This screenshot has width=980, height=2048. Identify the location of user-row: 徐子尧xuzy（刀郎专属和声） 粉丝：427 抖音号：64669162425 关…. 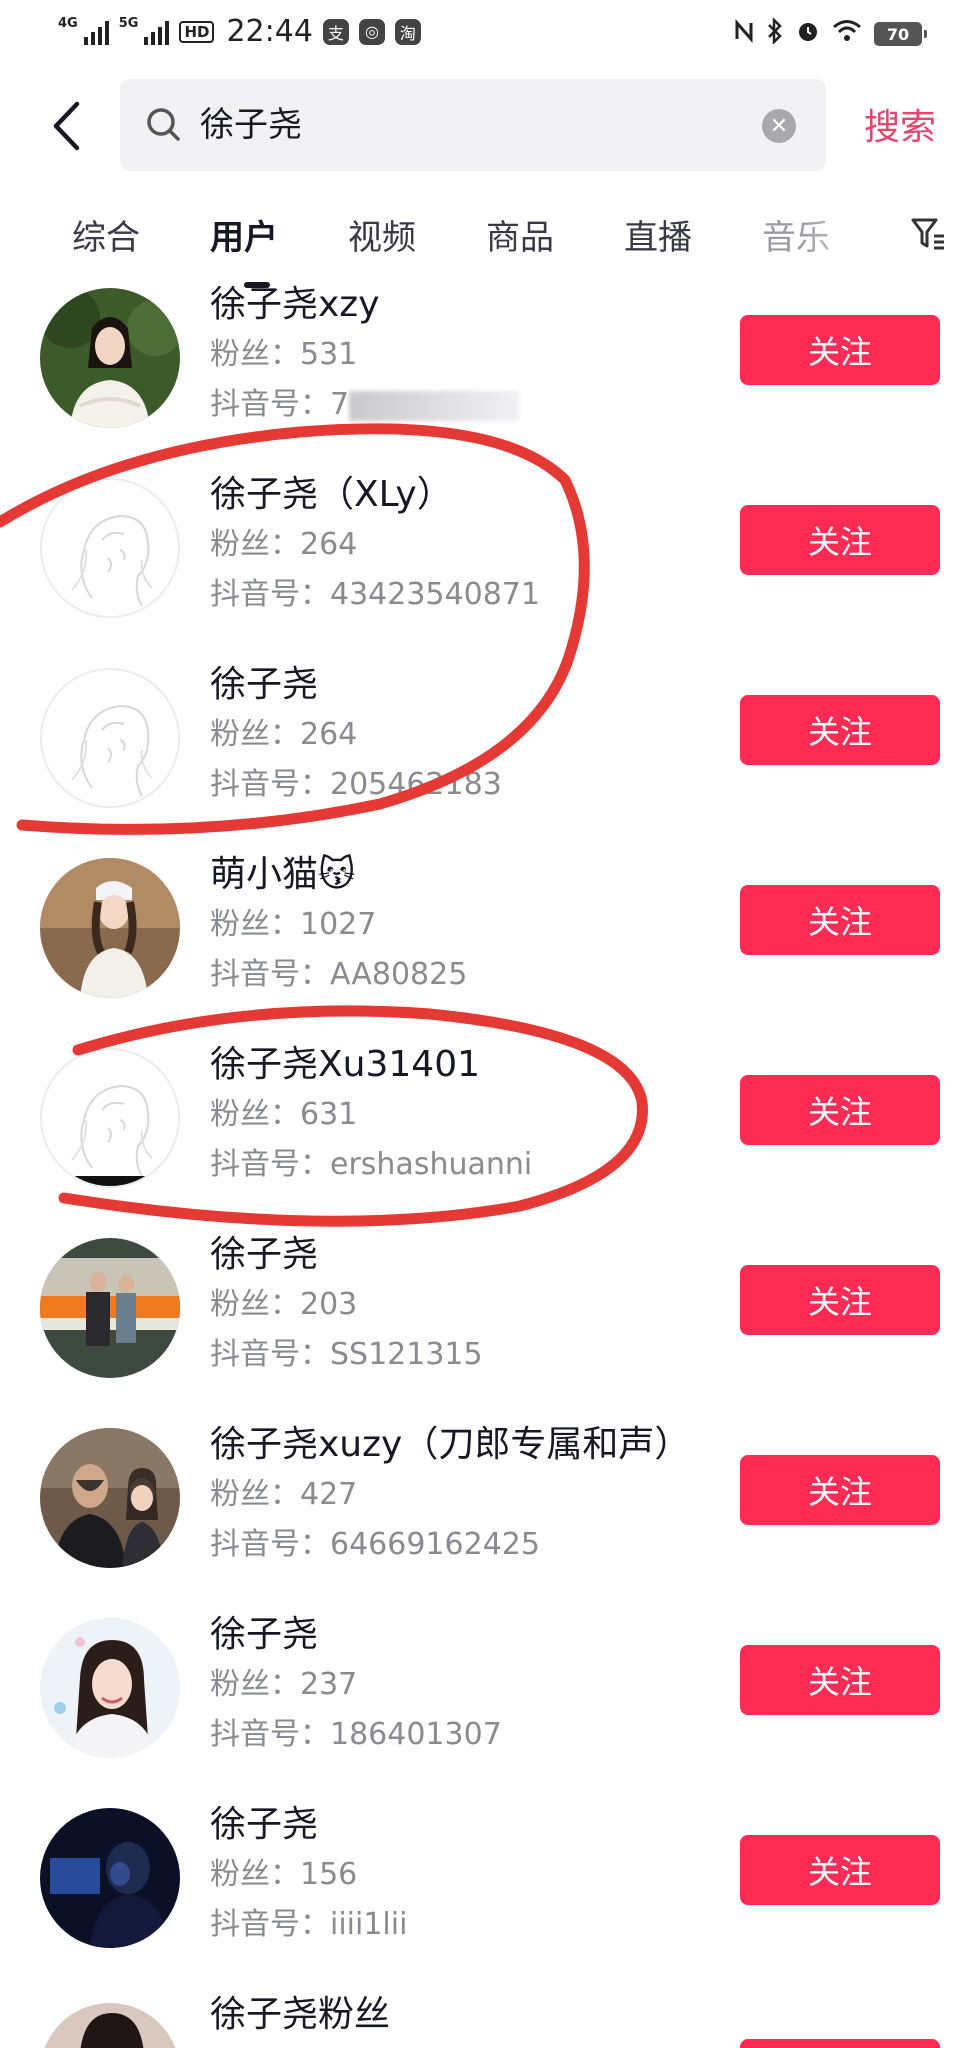
(490, 1508).